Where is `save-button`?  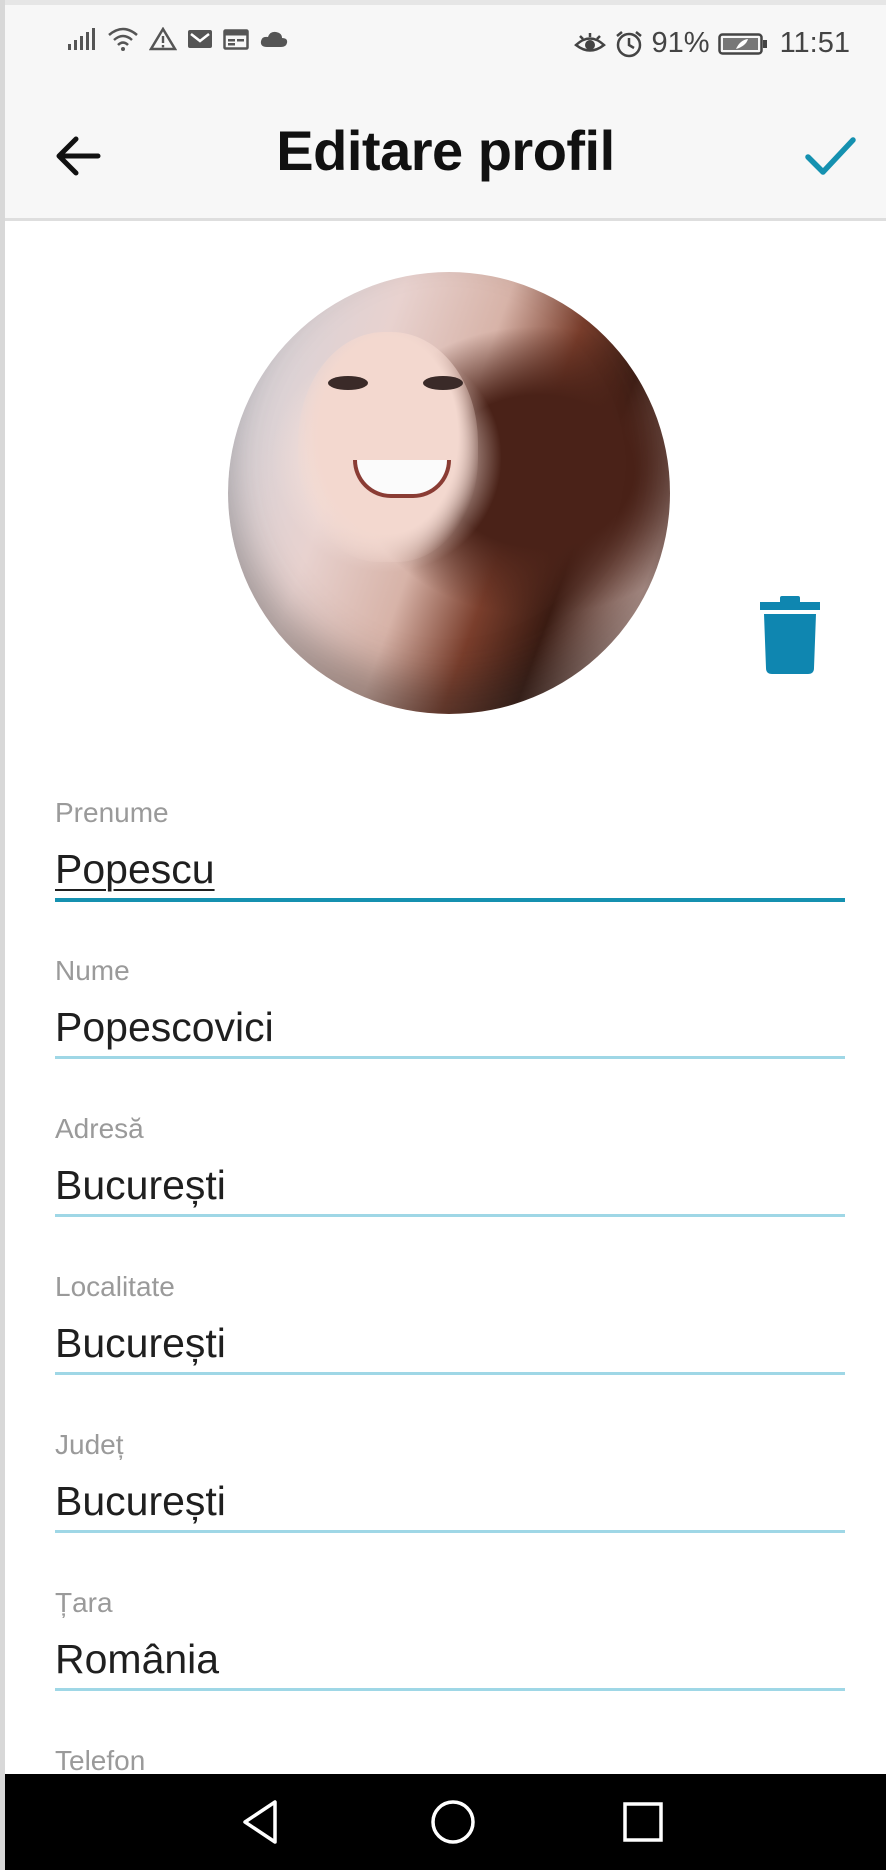
save-button is located at coordinates (830, 155).